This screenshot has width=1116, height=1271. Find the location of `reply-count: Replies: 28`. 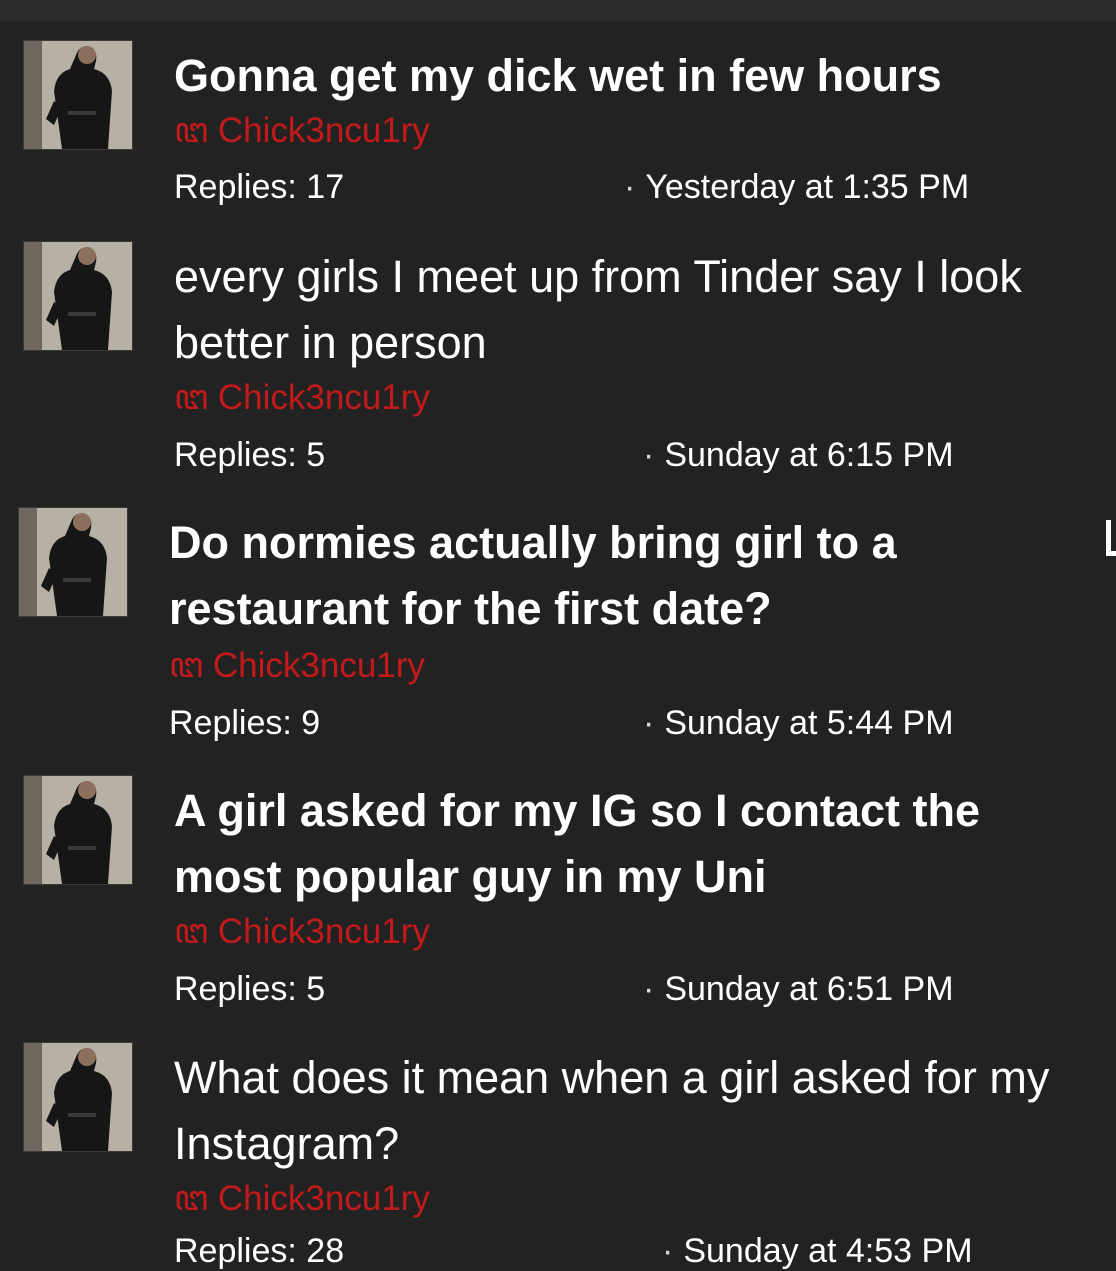

reply-count: Replies: 28 is located at coordinates (259, 1251).